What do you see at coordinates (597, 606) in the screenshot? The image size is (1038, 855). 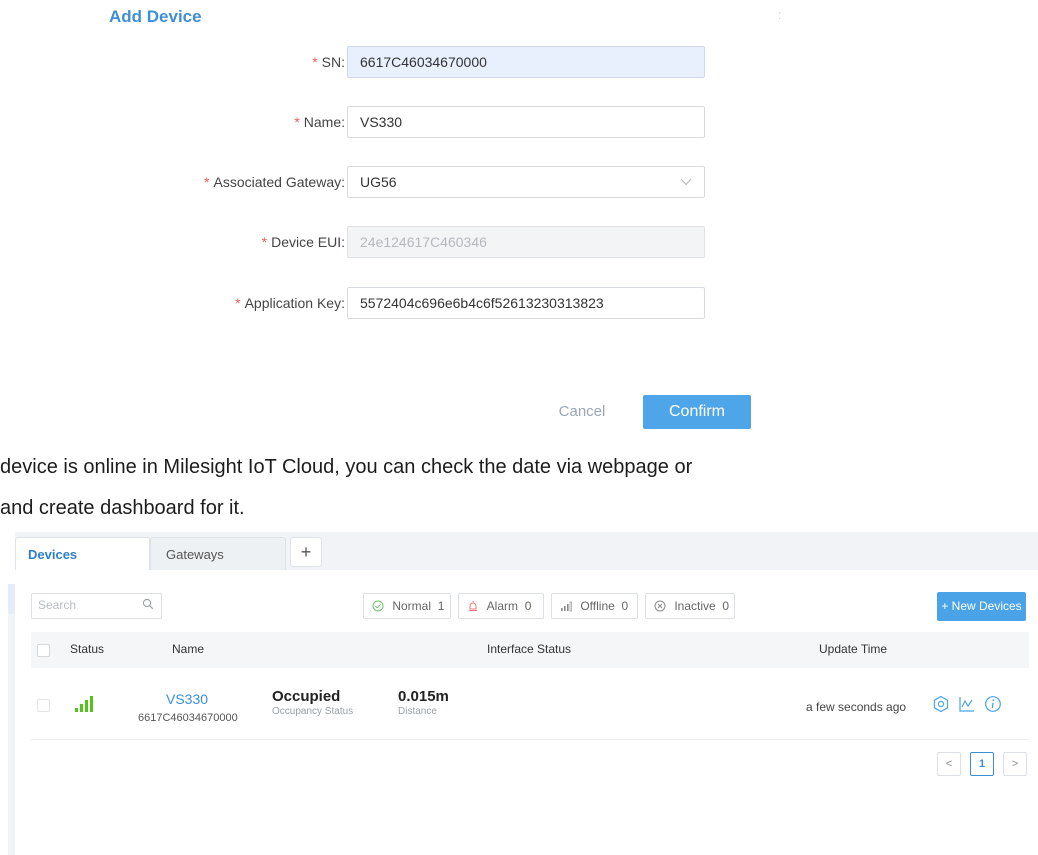 I see `filter-offline-label: Offline` at bounding box center [597, 606].